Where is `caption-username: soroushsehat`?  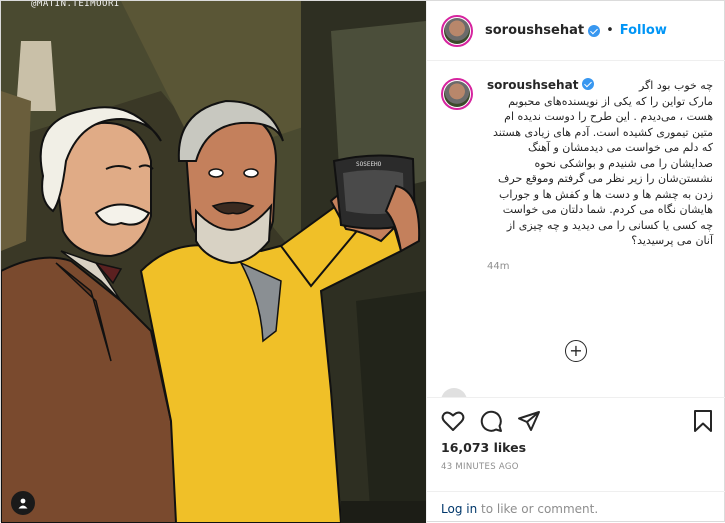 caption-username: soroushsehat is located at coordinates (541, 86).